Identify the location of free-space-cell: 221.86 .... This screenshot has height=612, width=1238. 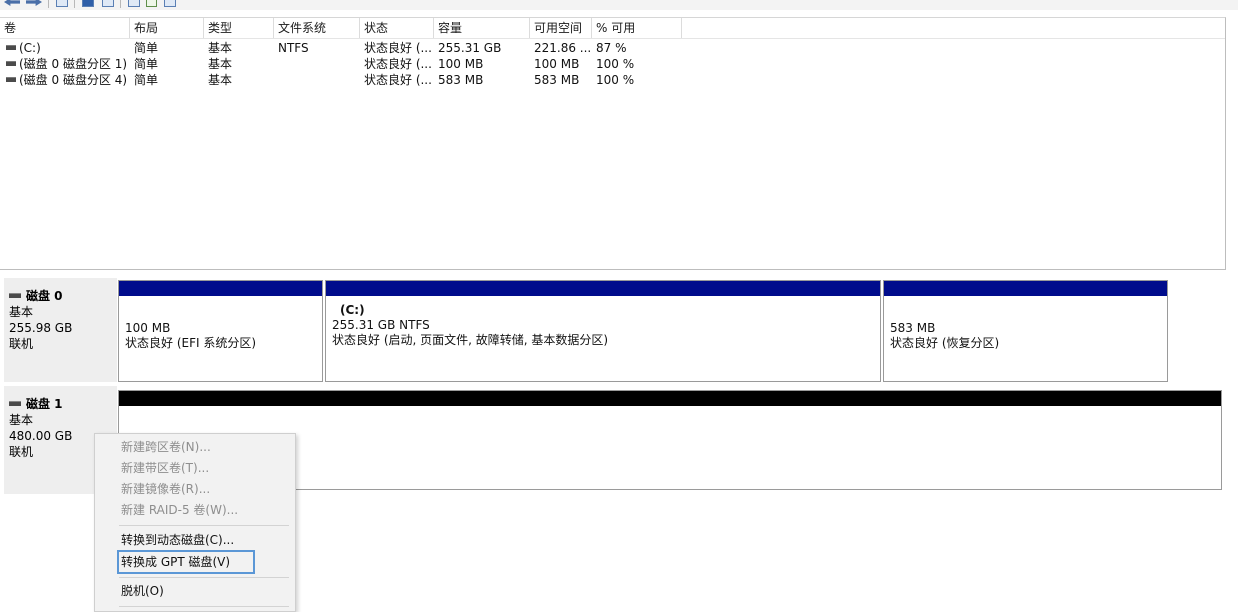
(563, 48).